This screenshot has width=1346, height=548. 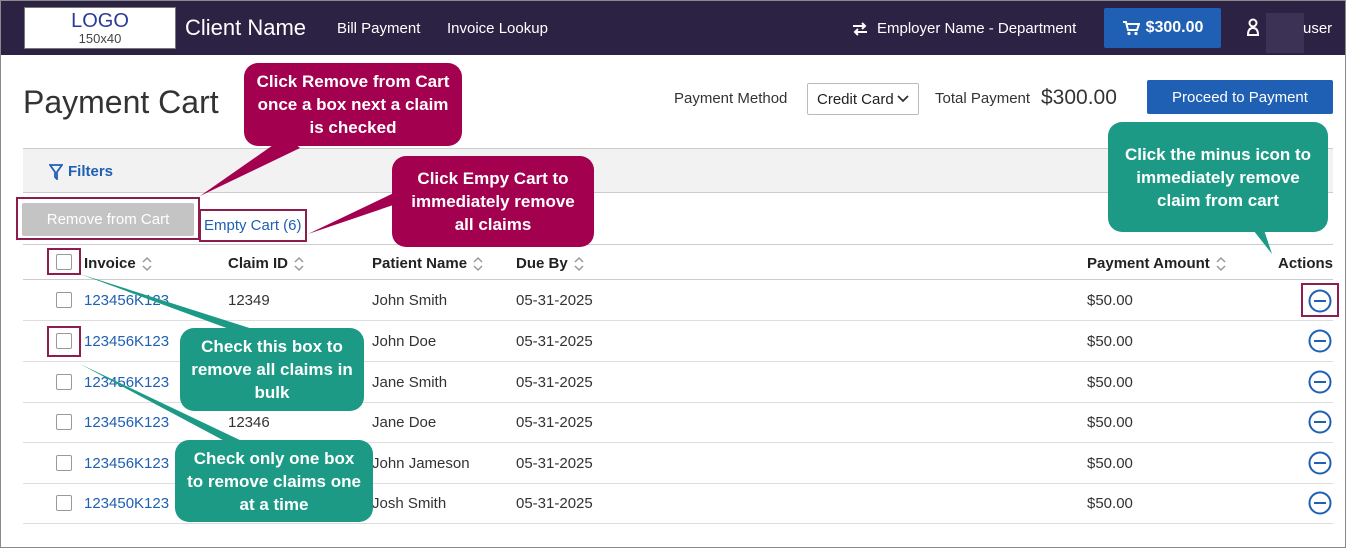 I want to click on employer-switcher: Employer Name - Department, so click(x=963, y=28).